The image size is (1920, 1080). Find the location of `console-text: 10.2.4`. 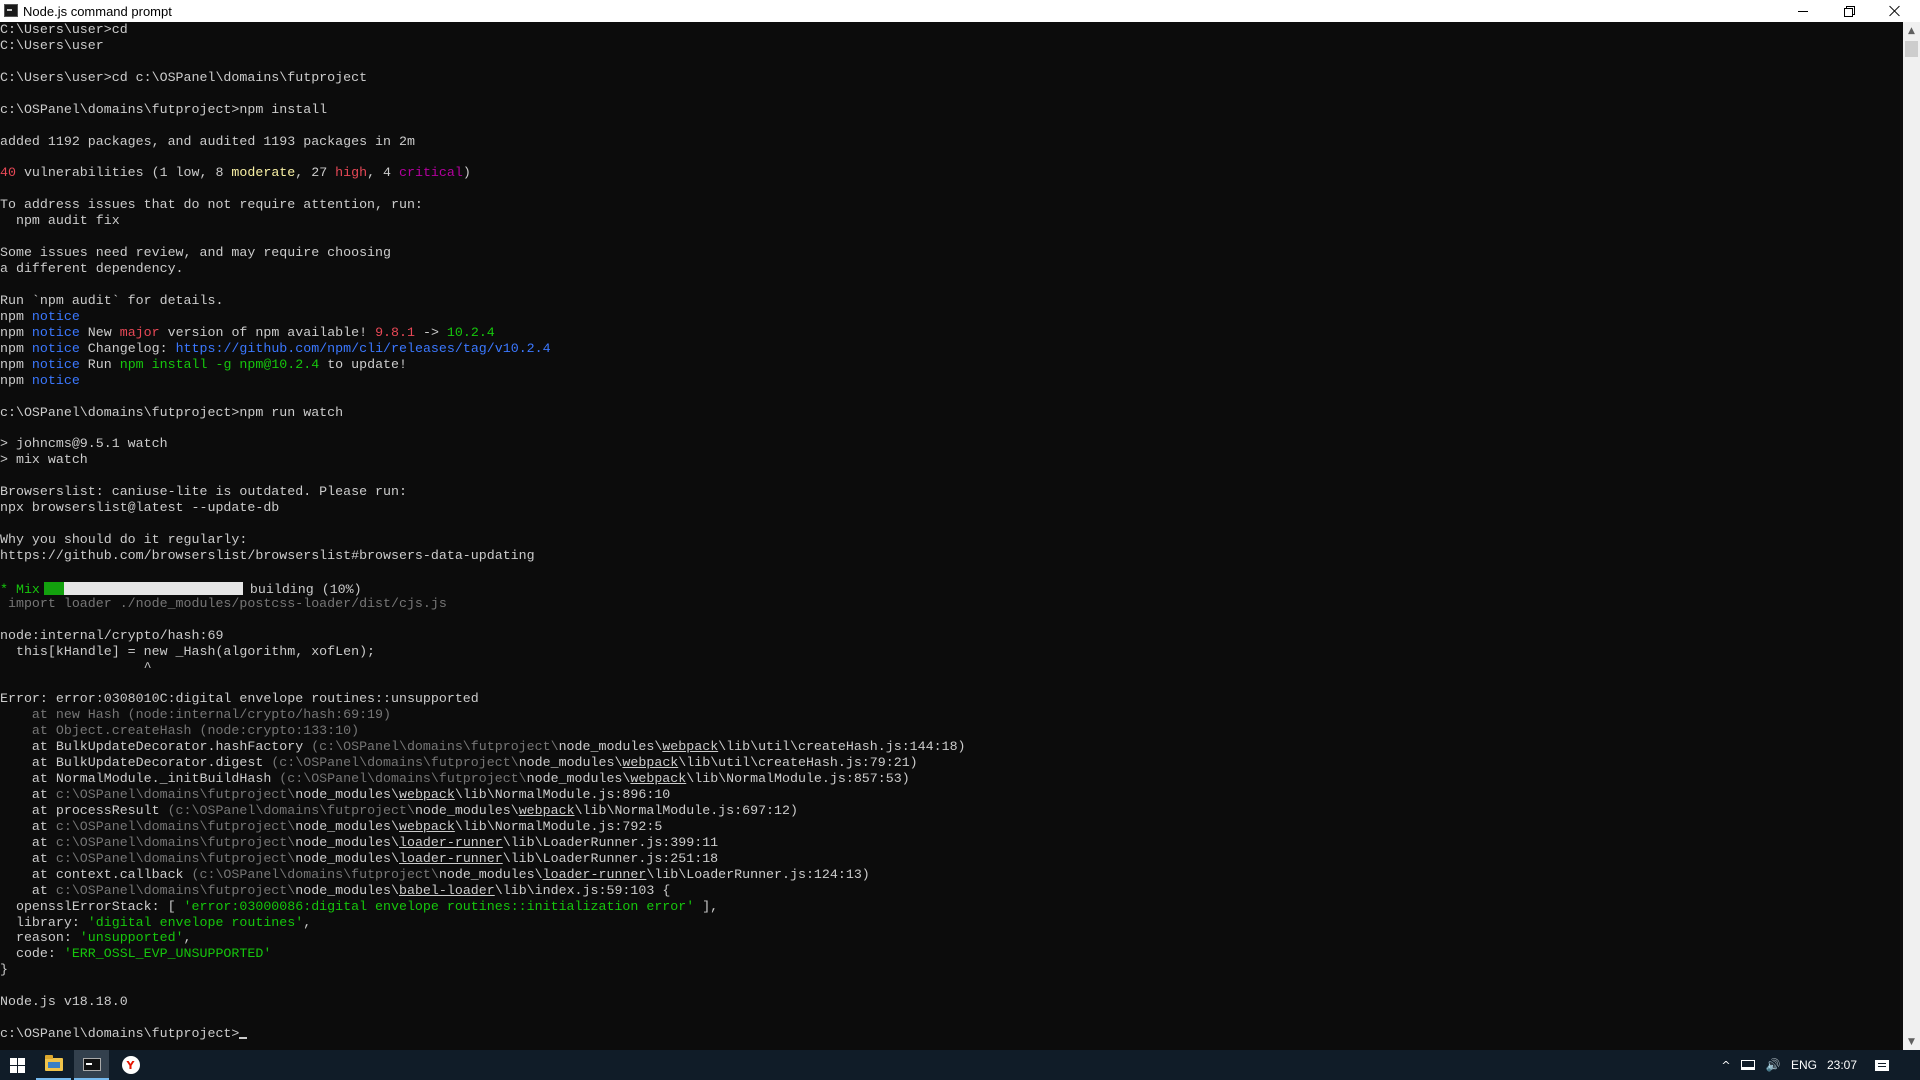

console-text: 10.2.4 is located at coordinates (470, 332).